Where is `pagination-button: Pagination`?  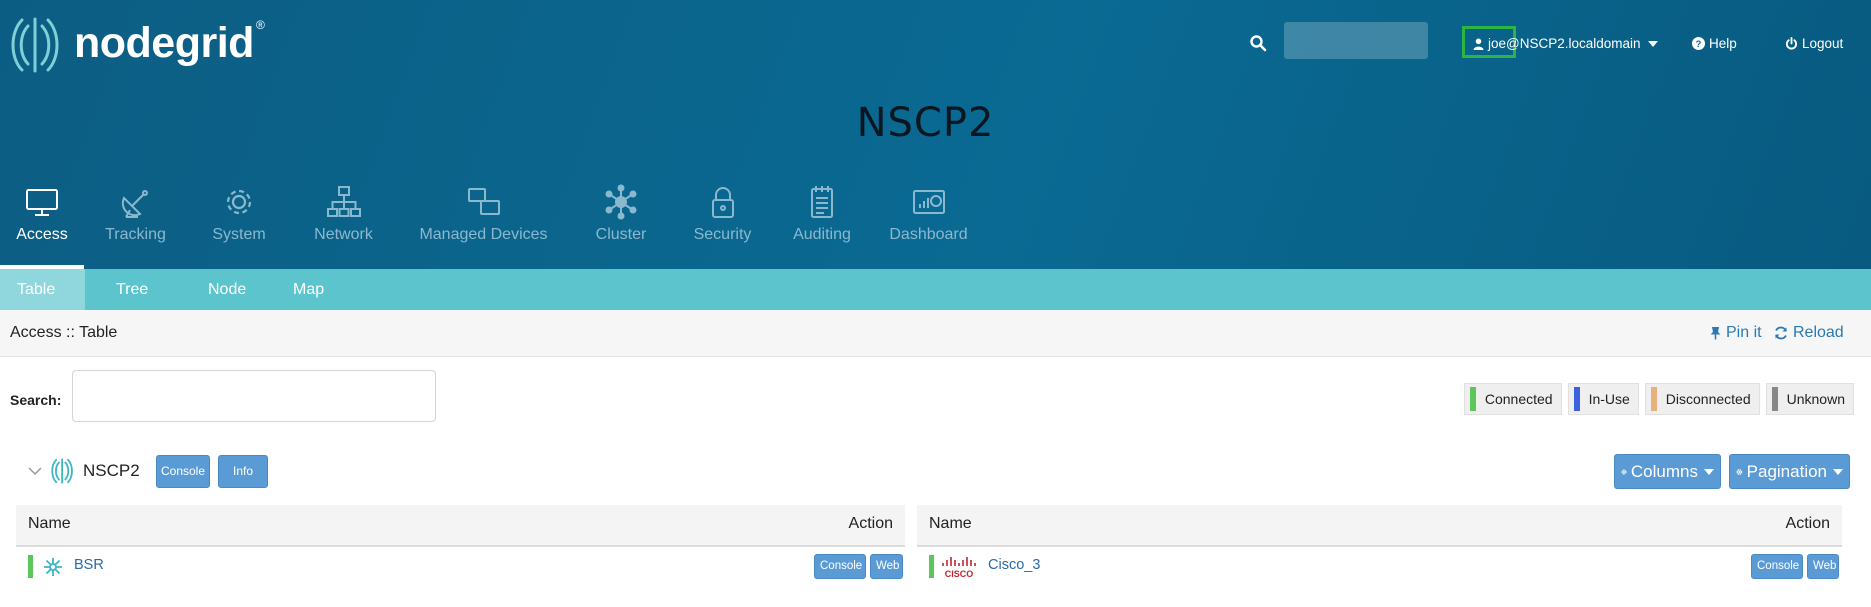 pagination-button: Pagination is located at coordinates (1789, 471).